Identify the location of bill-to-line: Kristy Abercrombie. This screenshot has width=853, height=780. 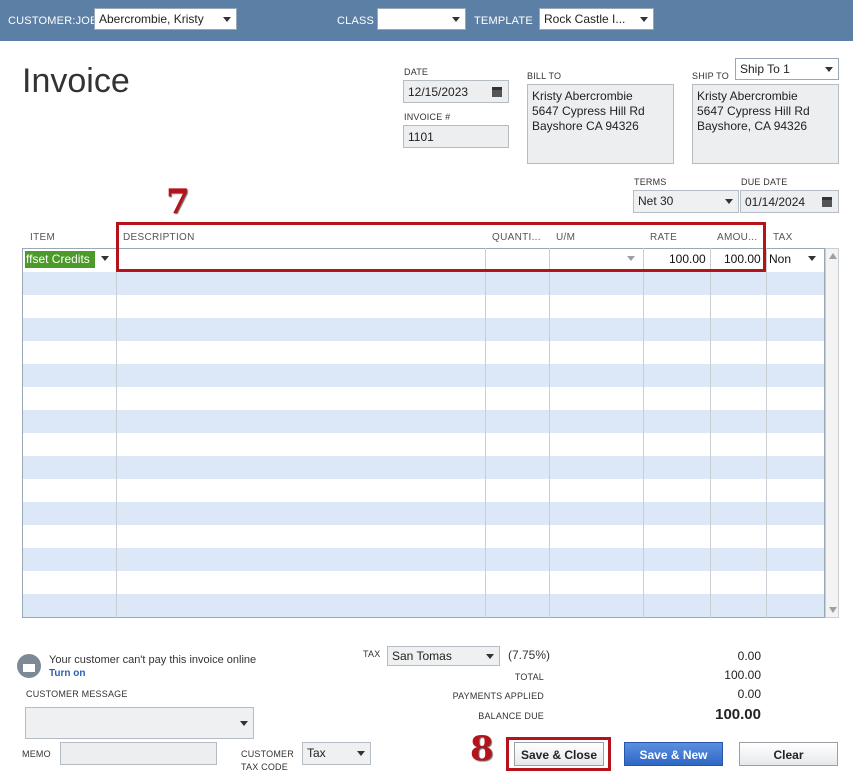
(582, 96).